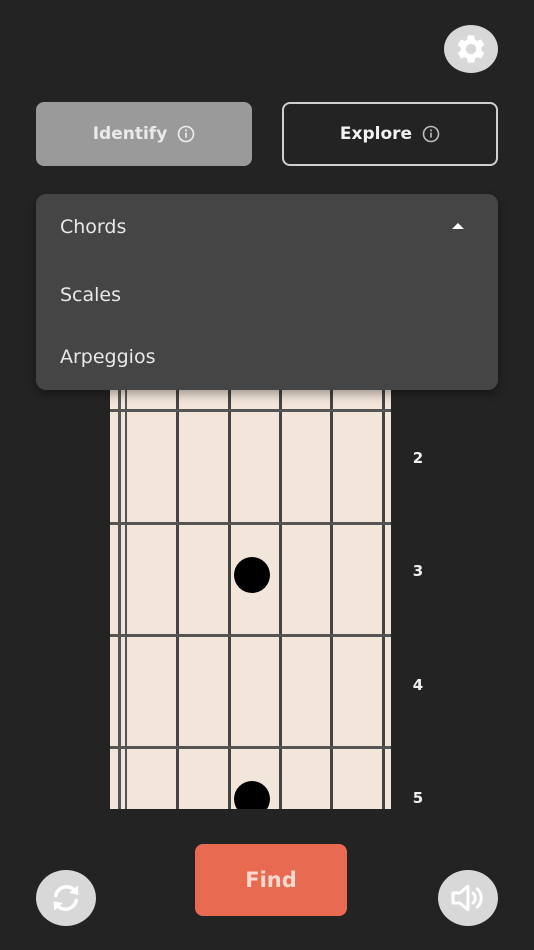 The width and height of the screenshot is (534, 950). I want to click on refresh-icon, so click(66, 898).